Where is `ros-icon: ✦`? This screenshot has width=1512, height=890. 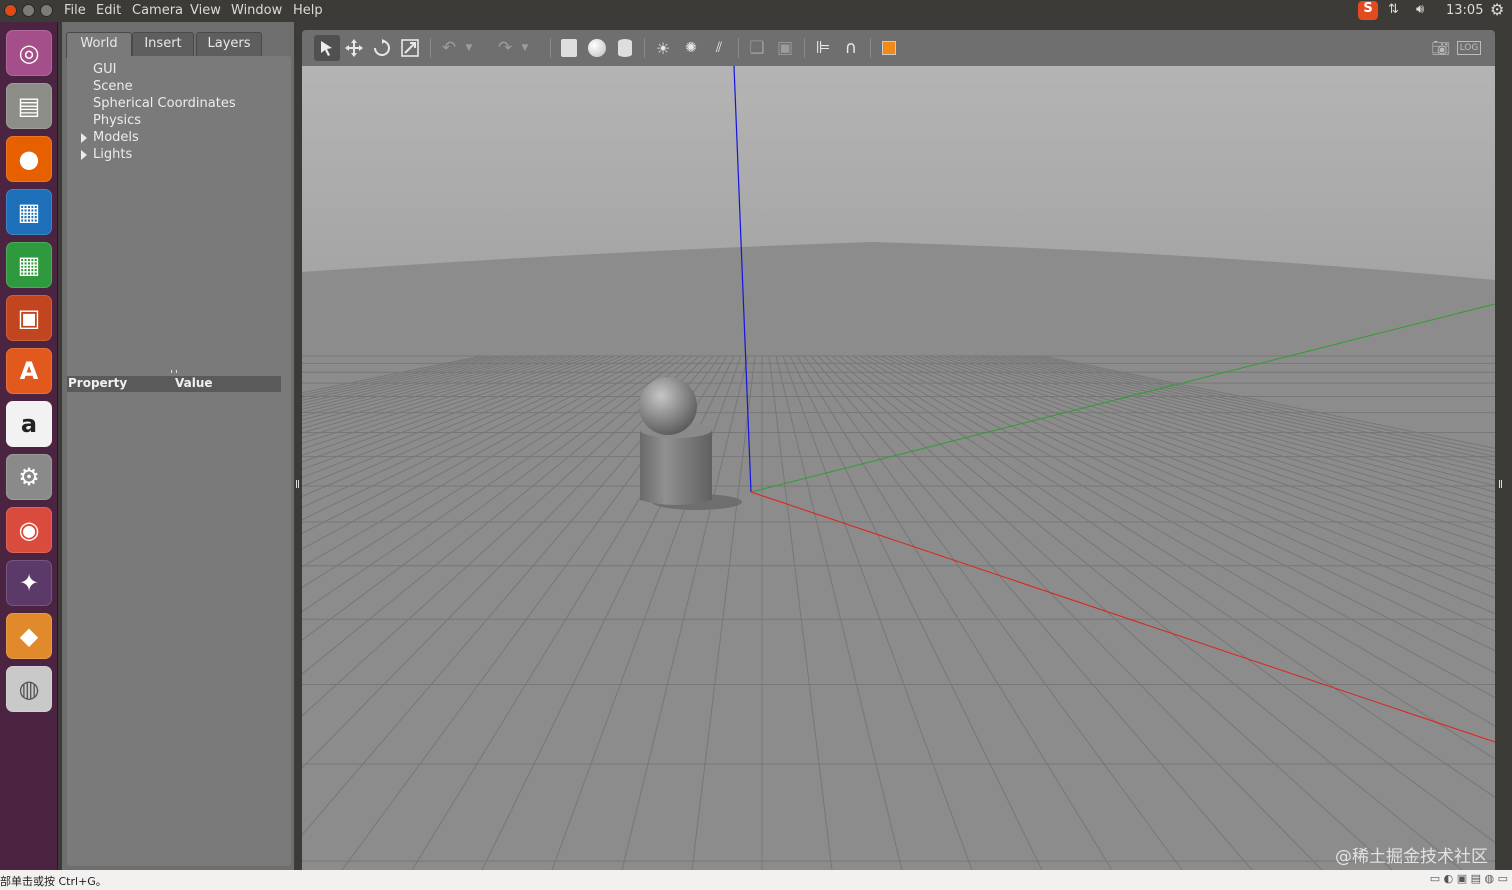 ros-icon: ✦ is located at coordinates (29, 583).